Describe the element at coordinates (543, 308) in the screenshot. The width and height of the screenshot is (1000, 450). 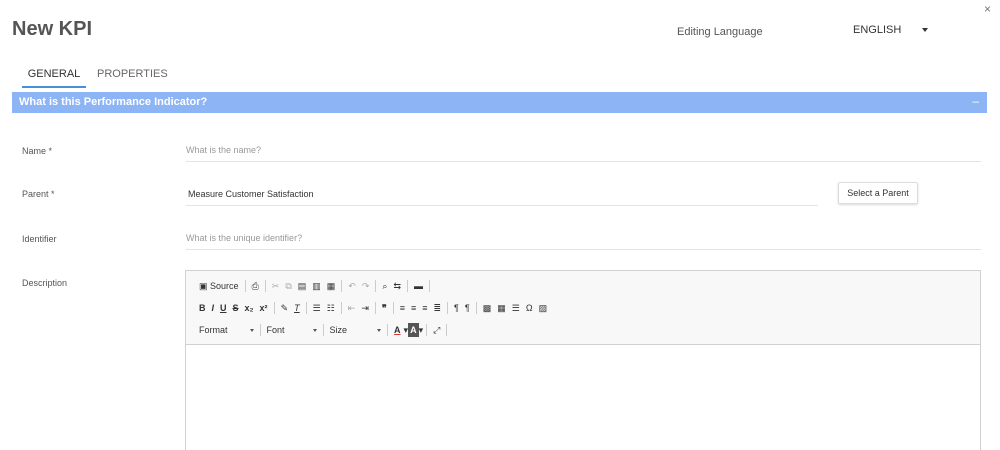
I see `image-icon: ▨` at that location.